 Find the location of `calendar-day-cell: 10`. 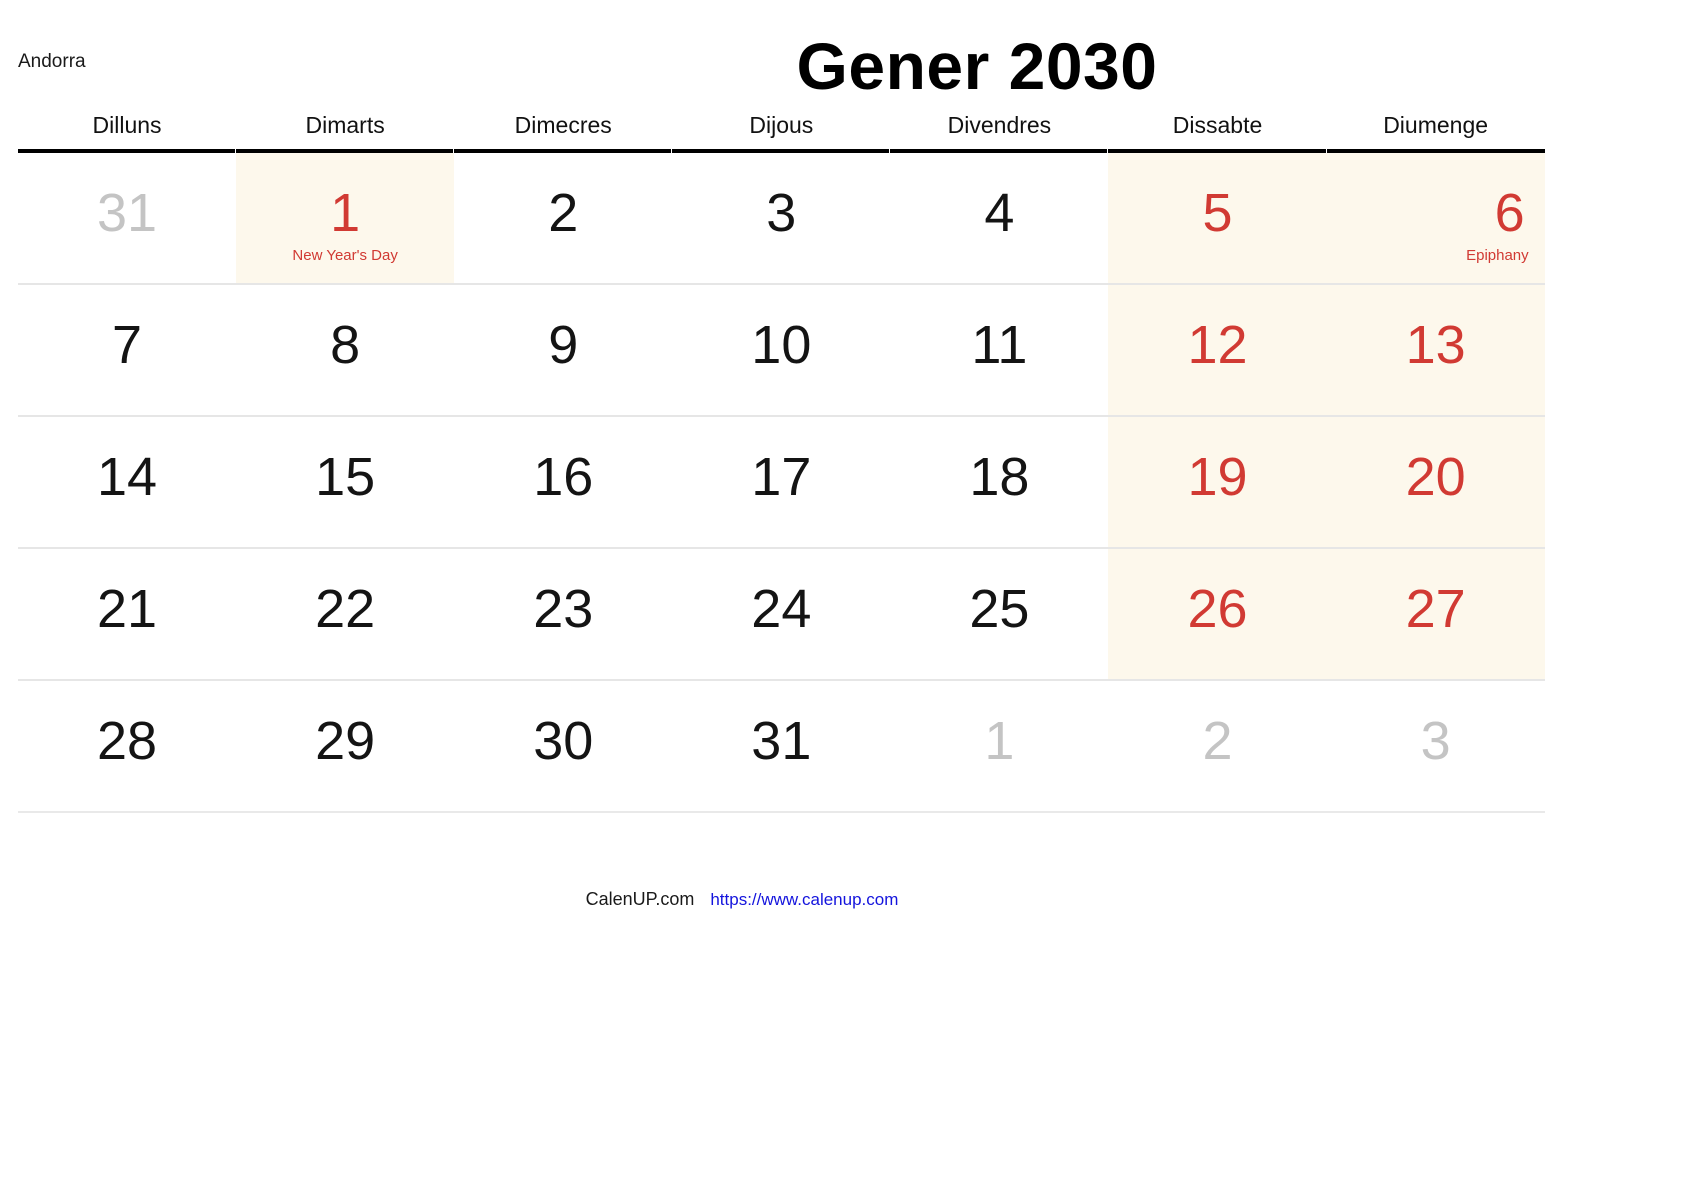

calendar-day-cell: 10 is located at coordinates (781, 350).